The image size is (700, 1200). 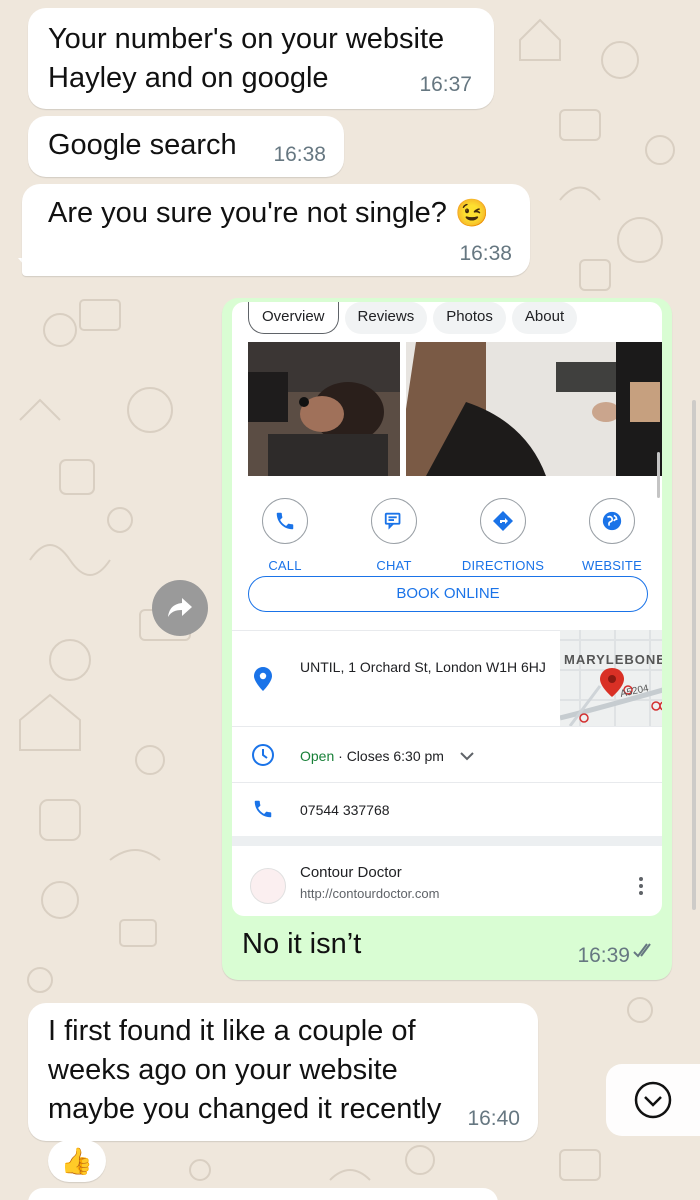 I want to click on directions-label: DIRECTIONS, so click(x=503, y=565).